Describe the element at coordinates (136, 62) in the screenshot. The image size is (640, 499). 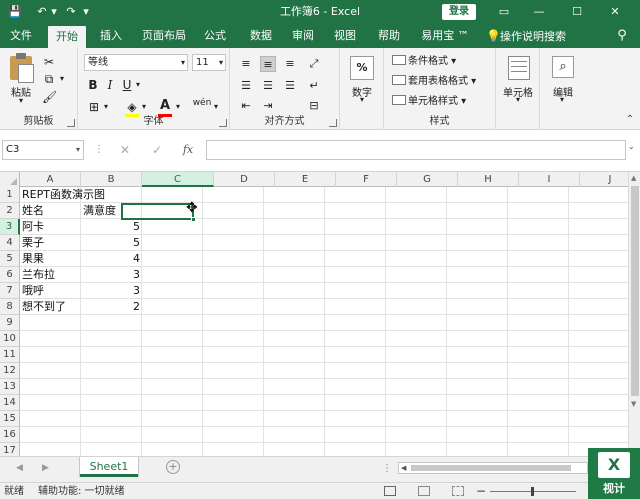
I see `font-name-combo: 等线 ▾` at that location.